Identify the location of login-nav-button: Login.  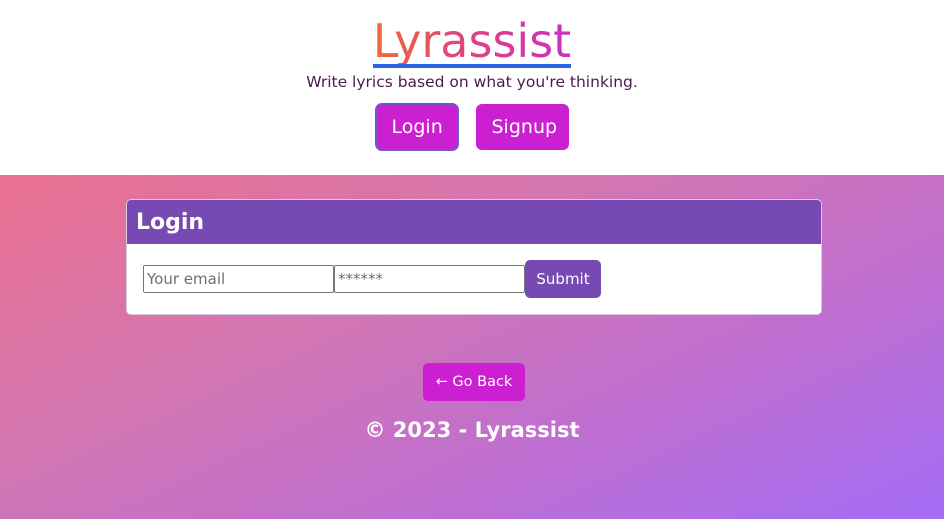
(416, 127).